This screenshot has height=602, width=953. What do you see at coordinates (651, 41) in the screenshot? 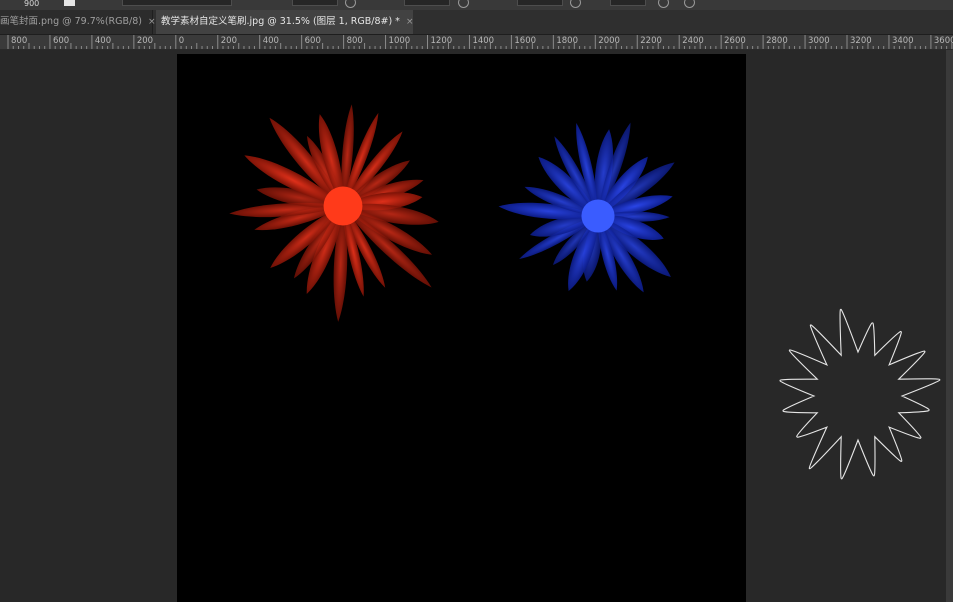
I see `ruler-label: 2200` at bounding box center [651, 41].